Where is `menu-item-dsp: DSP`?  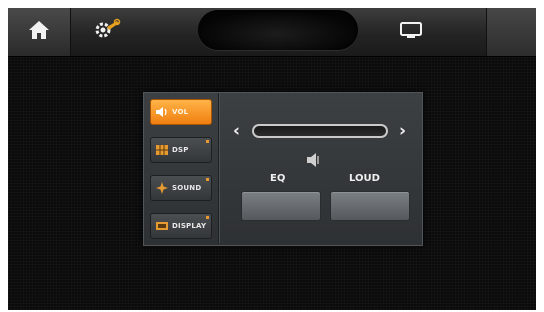
menu-item-dsp: DSP is located at coordinates (181, 150).